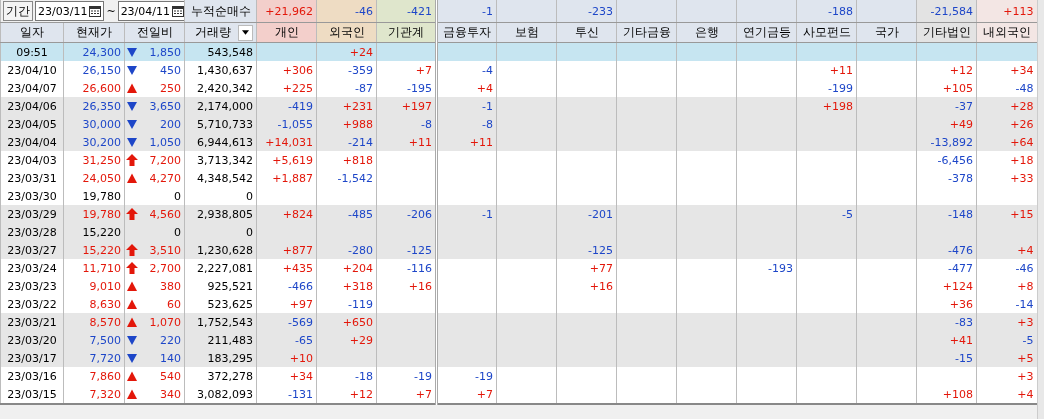 This screenshot has width=1044, height=419. What do you see at coordinates (220, 11) in the screenshot?
I see `cumulative-label: 누적순매수` at bounding box center [220, 11].